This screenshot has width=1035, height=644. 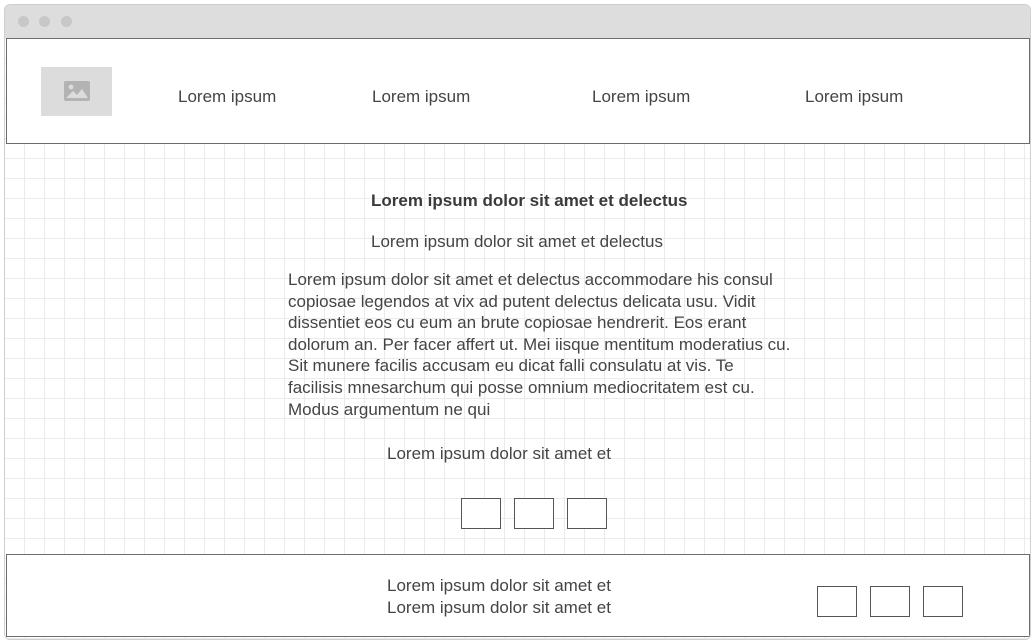 What do you see at coordinates (854, 97) in the screenshot?
I see `nav-item-4: Lorem ipsum` at bounding box center [854, 97].